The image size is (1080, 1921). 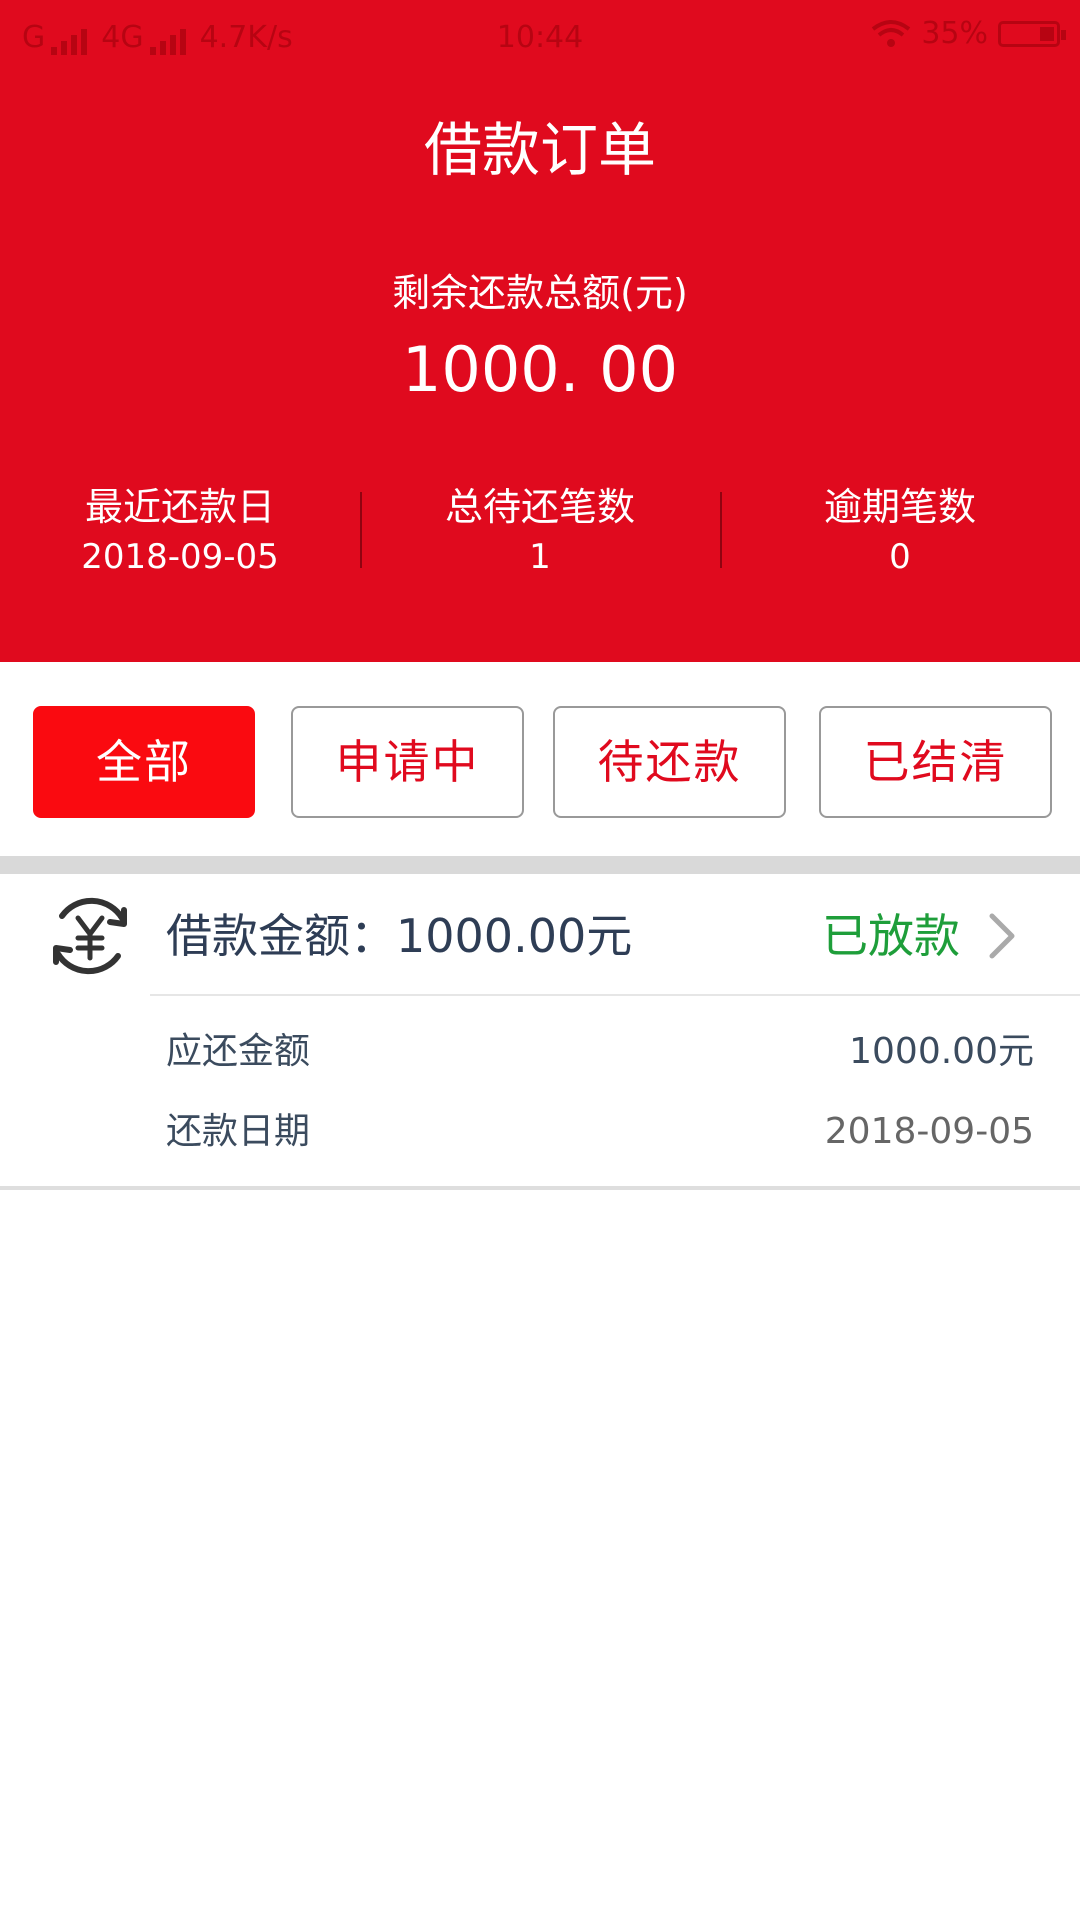 I want to click on yuan-refresh-icon, so click(x=90, y=936).